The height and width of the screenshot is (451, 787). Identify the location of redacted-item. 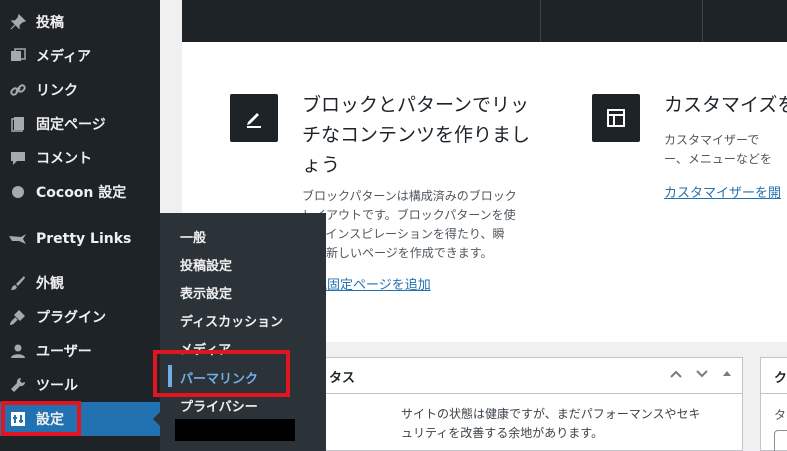
(235, 430).